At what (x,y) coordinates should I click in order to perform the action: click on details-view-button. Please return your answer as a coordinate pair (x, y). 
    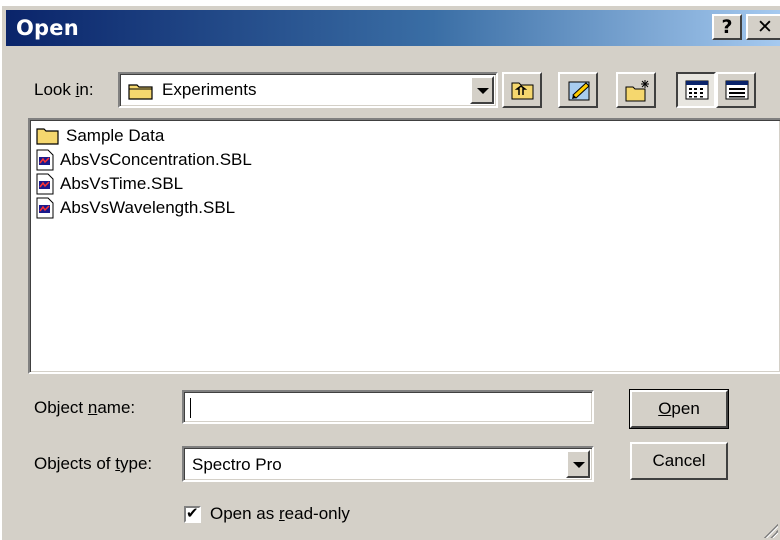
    Looking at the image, I should click on (736, 90).